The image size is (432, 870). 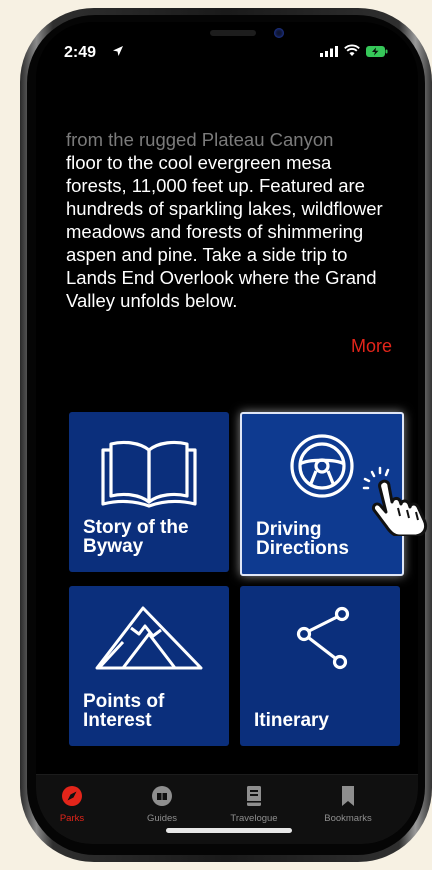 I want to click on itinerary-tile: Itinerary, so click(x=320, y=666).